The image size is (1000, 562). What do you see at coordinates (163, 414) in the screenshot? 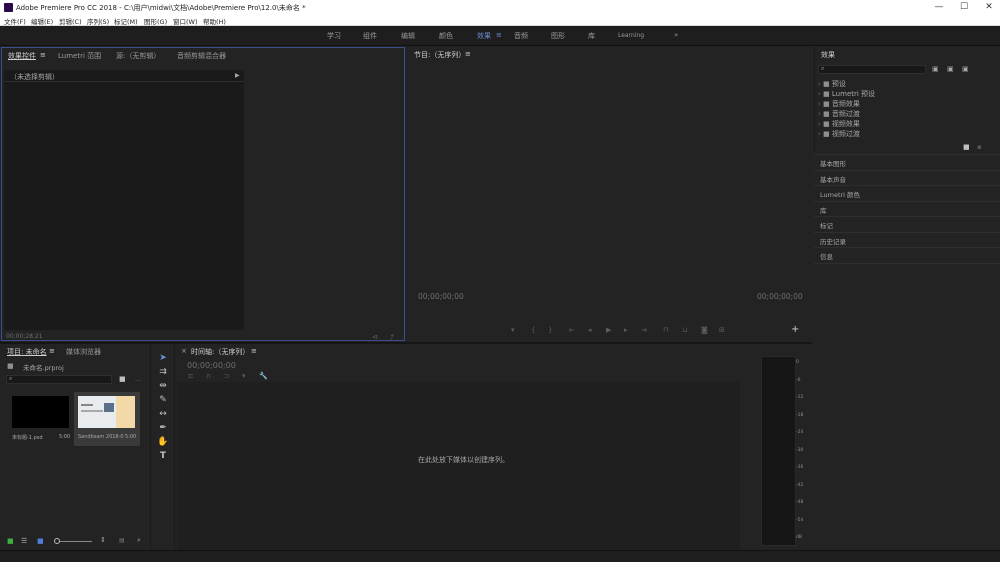
I see `slip-tool-icon: ↔` at bounding box center [163, 414].